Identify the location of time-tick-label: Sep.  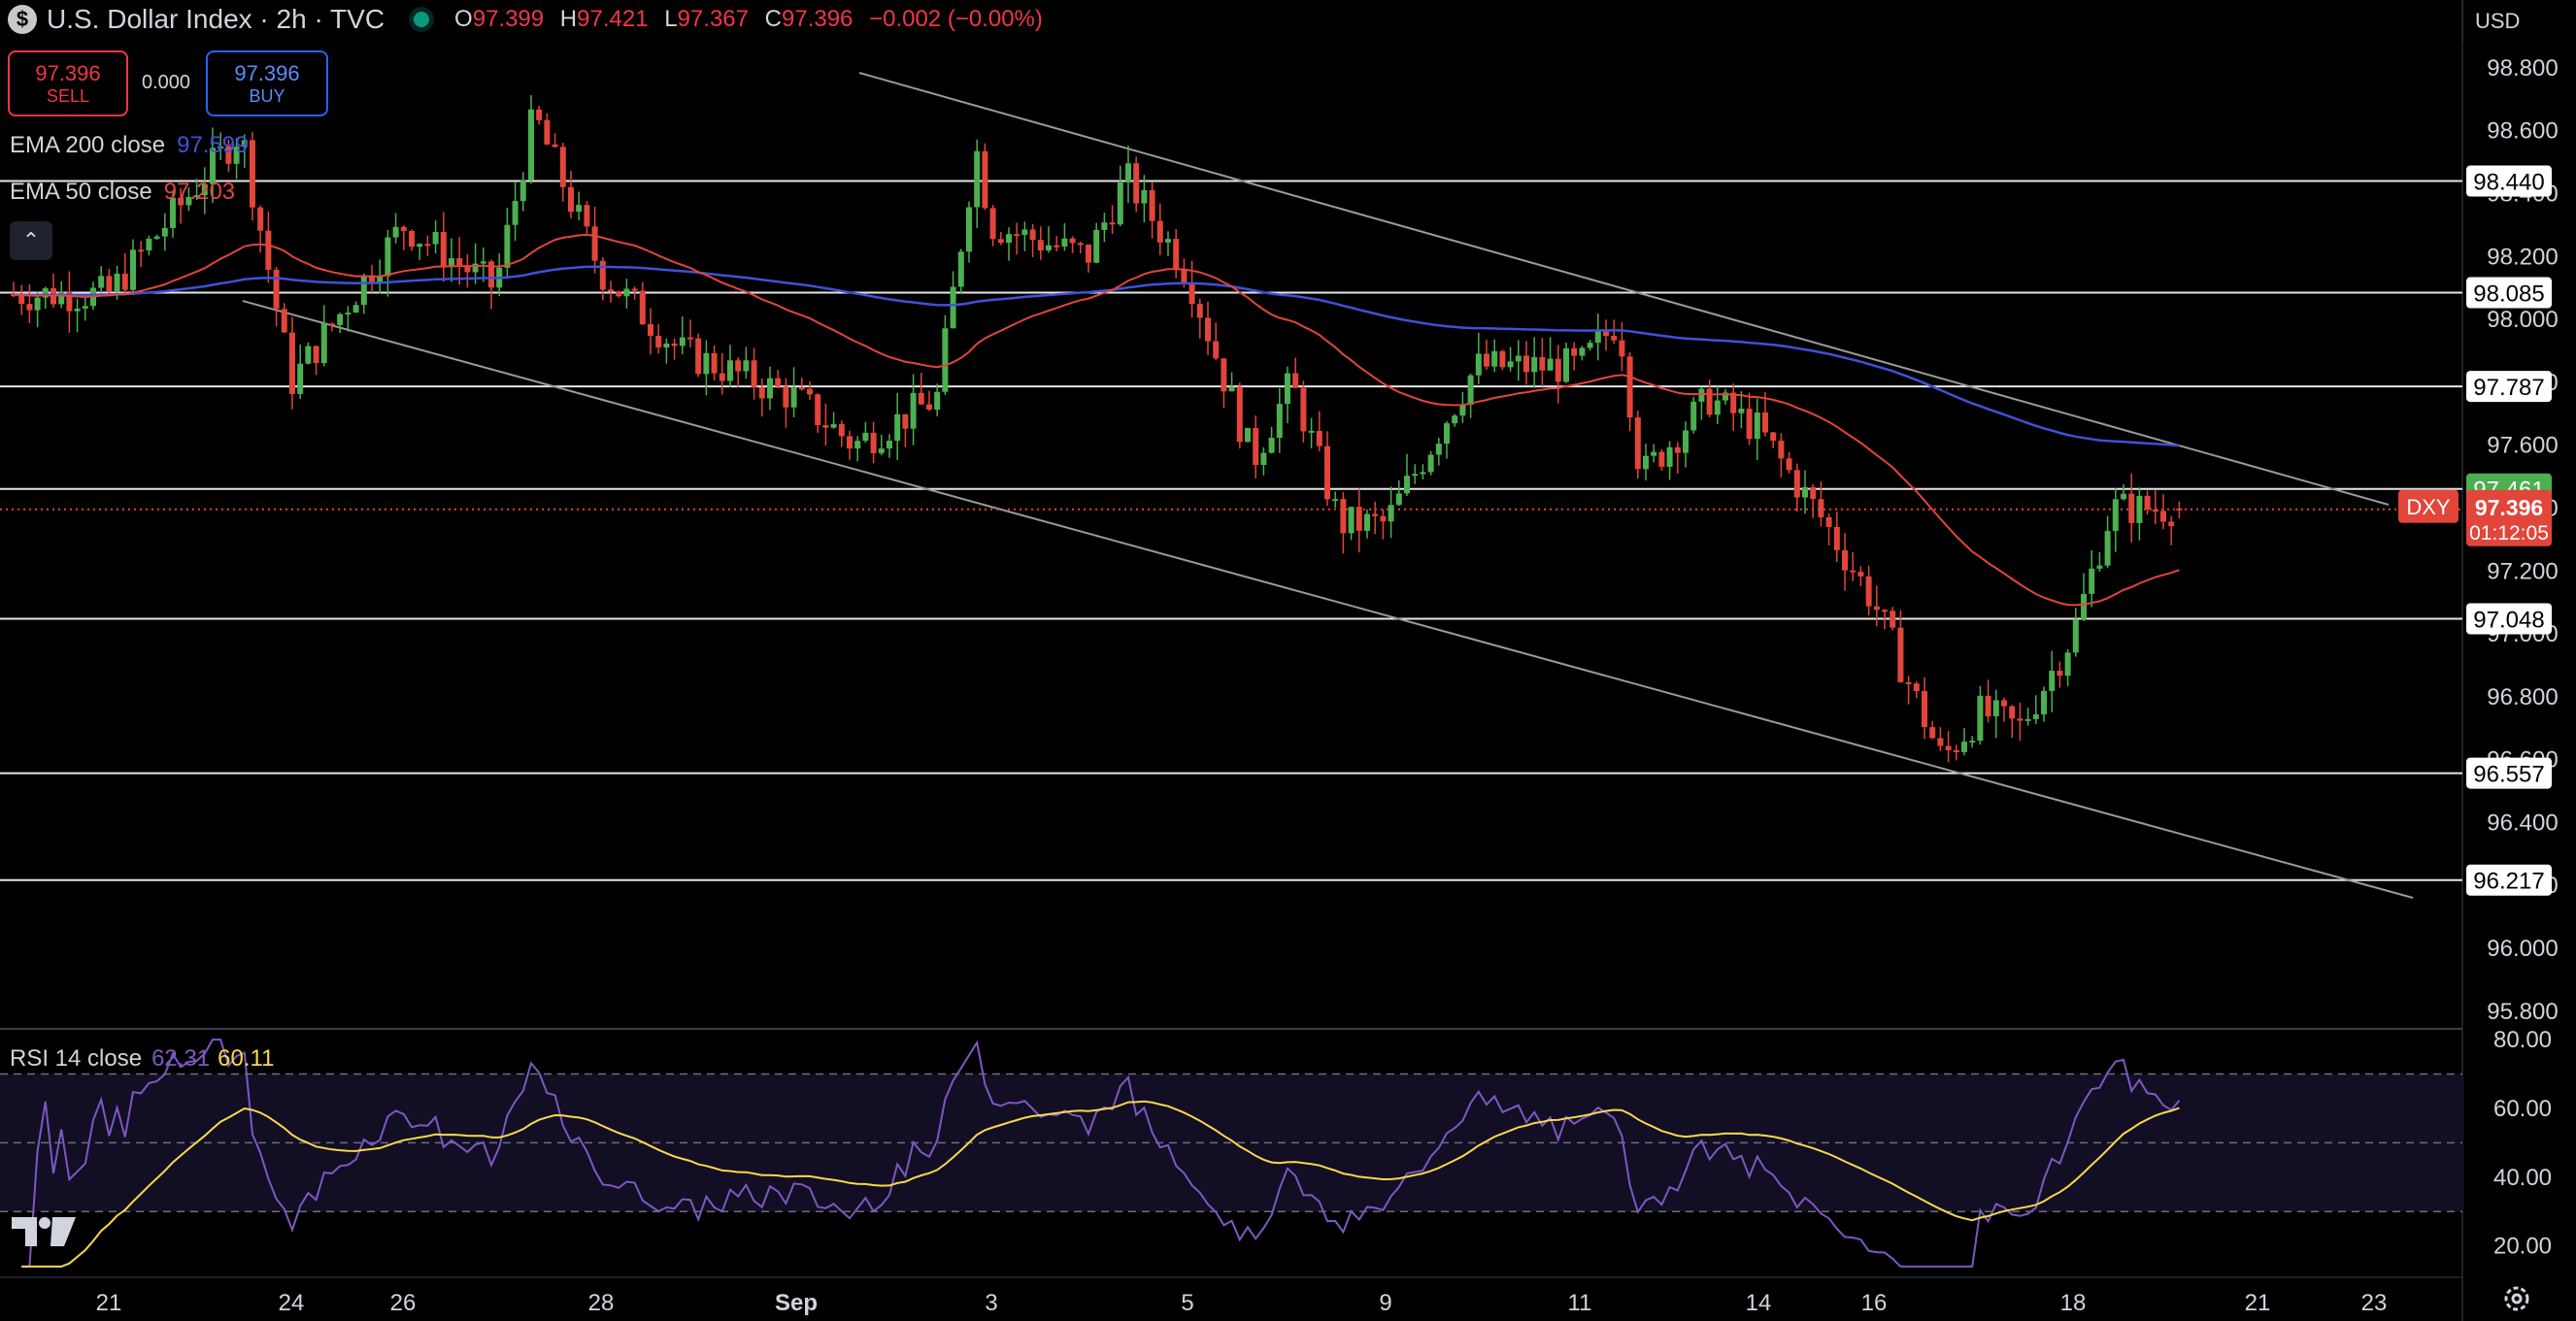
(796, 1303).